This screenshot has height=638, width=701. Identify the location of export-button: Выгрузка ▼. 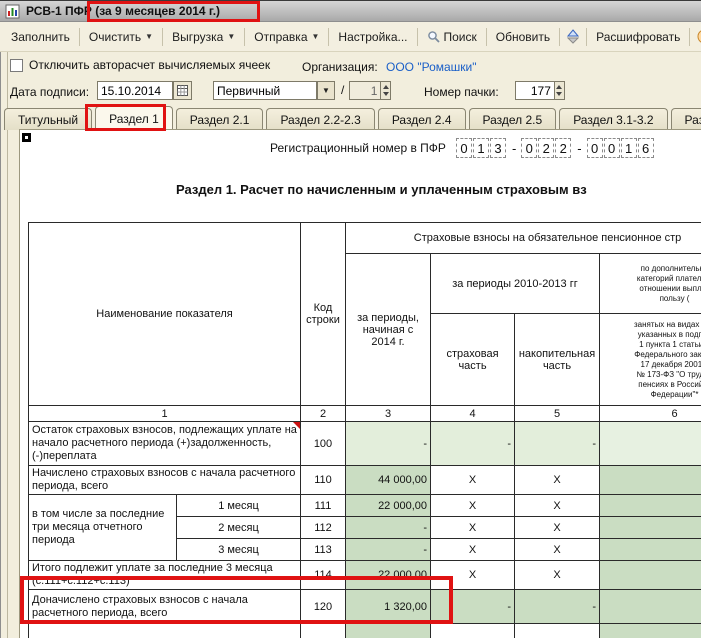
(203, 37).